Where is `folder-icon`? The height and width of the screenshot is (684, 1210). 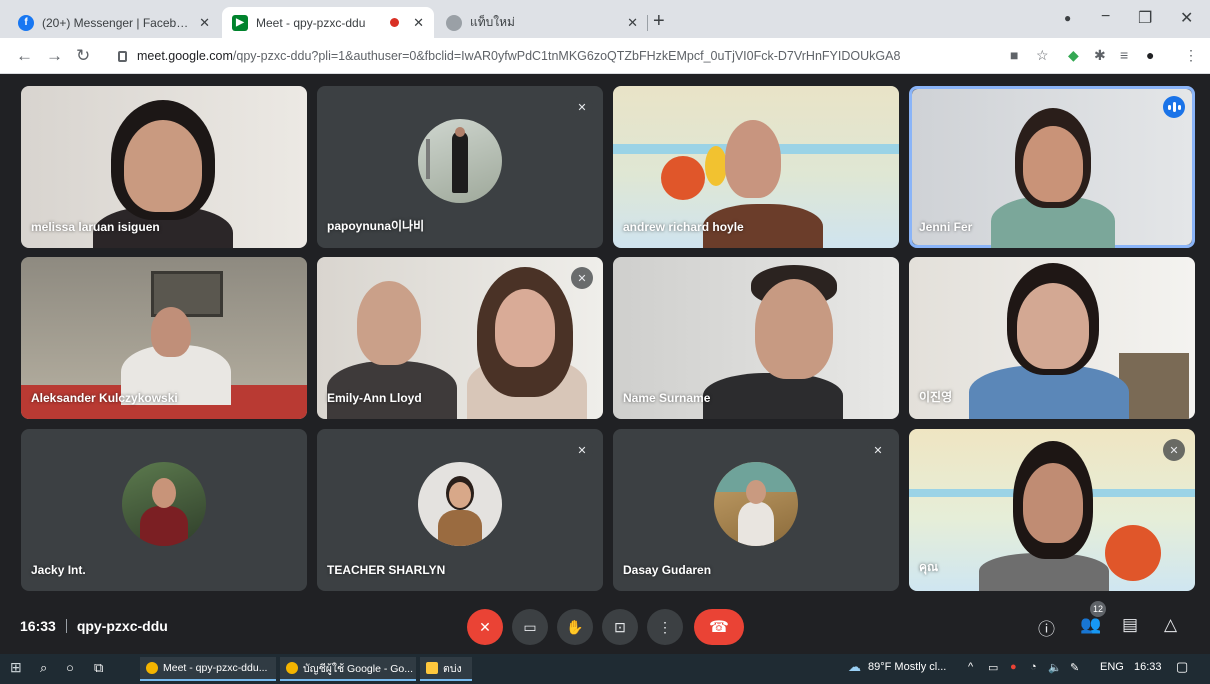 folder-icon is located at coordinates (432, 668).